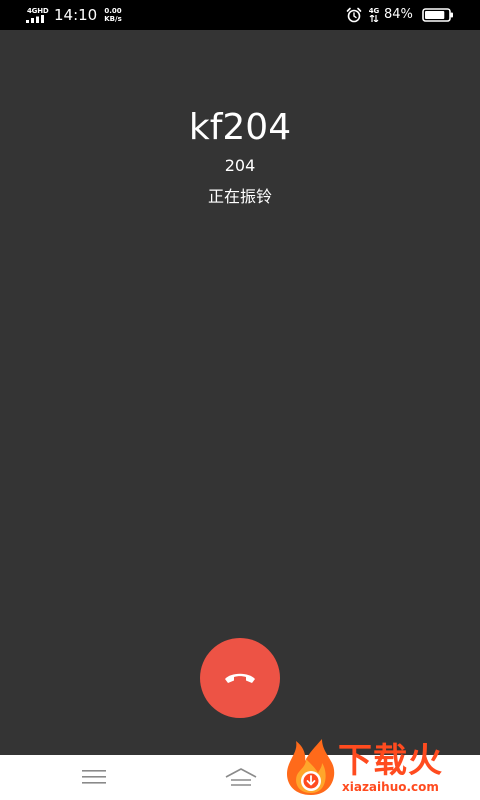  Describe the element at coordinates (38, 11) in the screenshot. I see `network-type-label: 4GHD` at that location.